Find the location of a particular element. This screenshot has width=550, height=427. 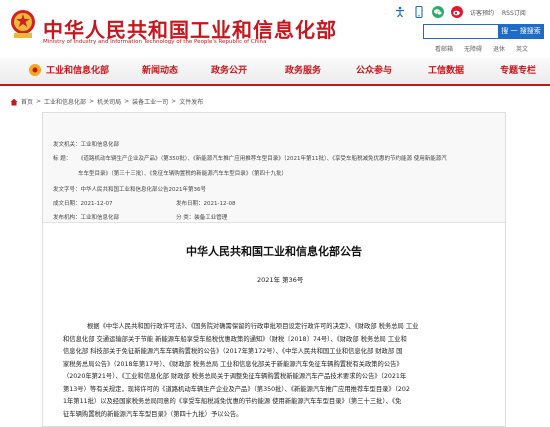

meta-issuer-value: 工业和信息化部 is located at coordinates (100, 145).